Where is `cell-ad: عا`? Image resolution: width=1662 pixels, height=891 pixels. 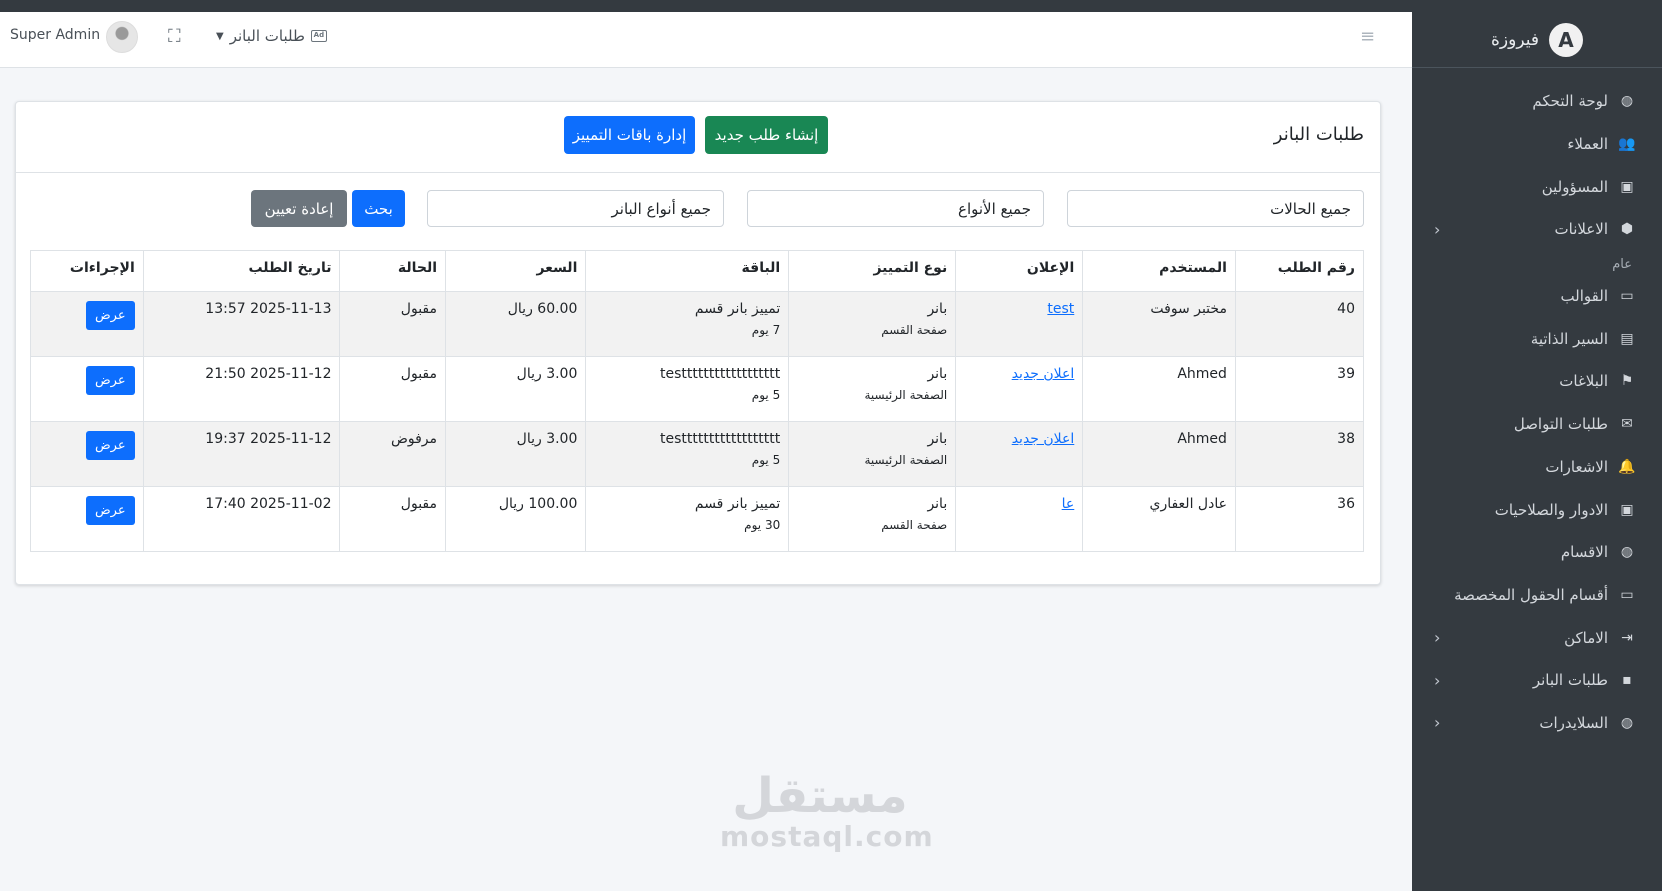 cell-ad: عا is located at coordinates (1019, 519).